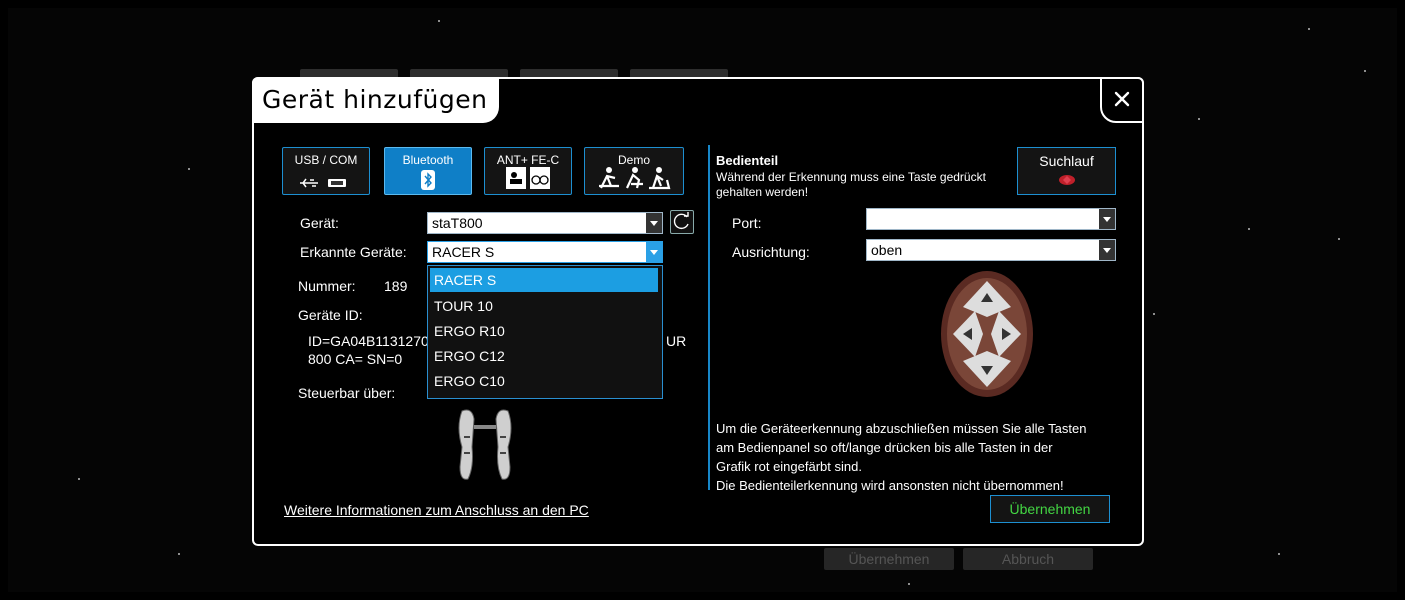 Image resolution: width=1405 pixels, height=600 pixels. Describe the element at coordinates (428, 160) in the screenshot. I see `tab-label: Bluetooth` at that location.